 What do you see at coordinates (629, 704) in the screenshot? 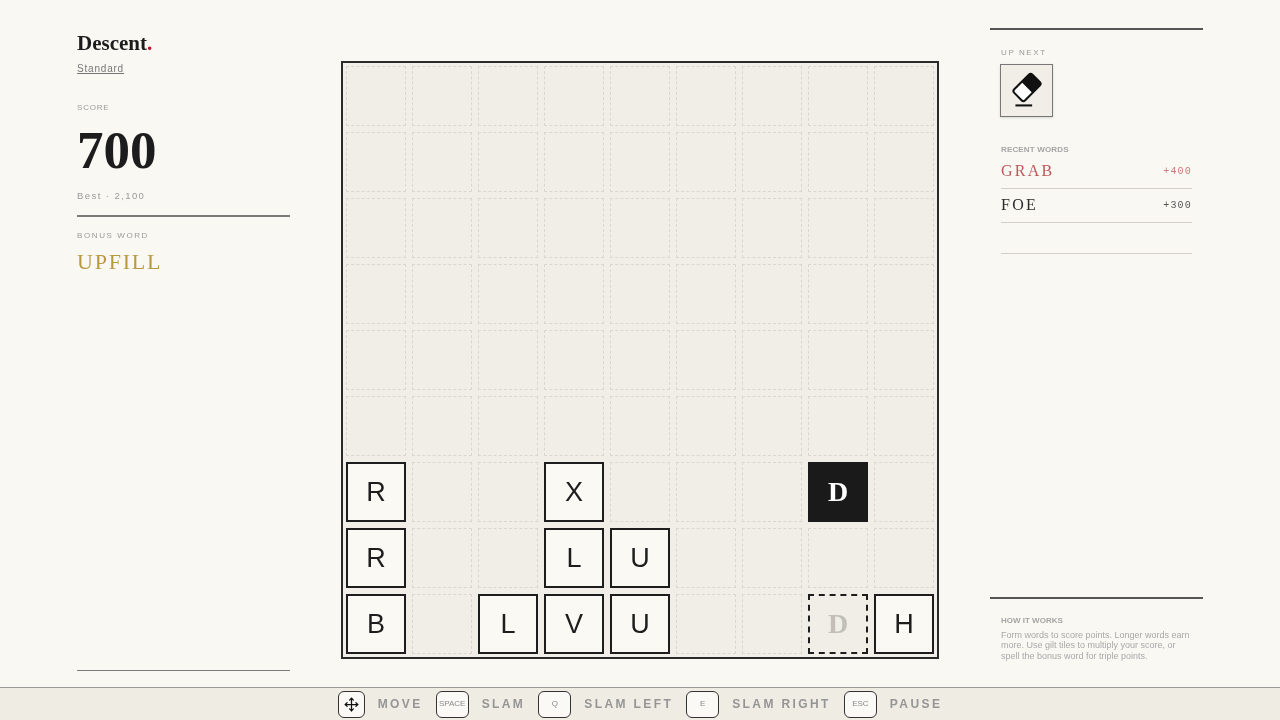
I see `control-label: SLAM LEFT` at bounding box center [629, 704].